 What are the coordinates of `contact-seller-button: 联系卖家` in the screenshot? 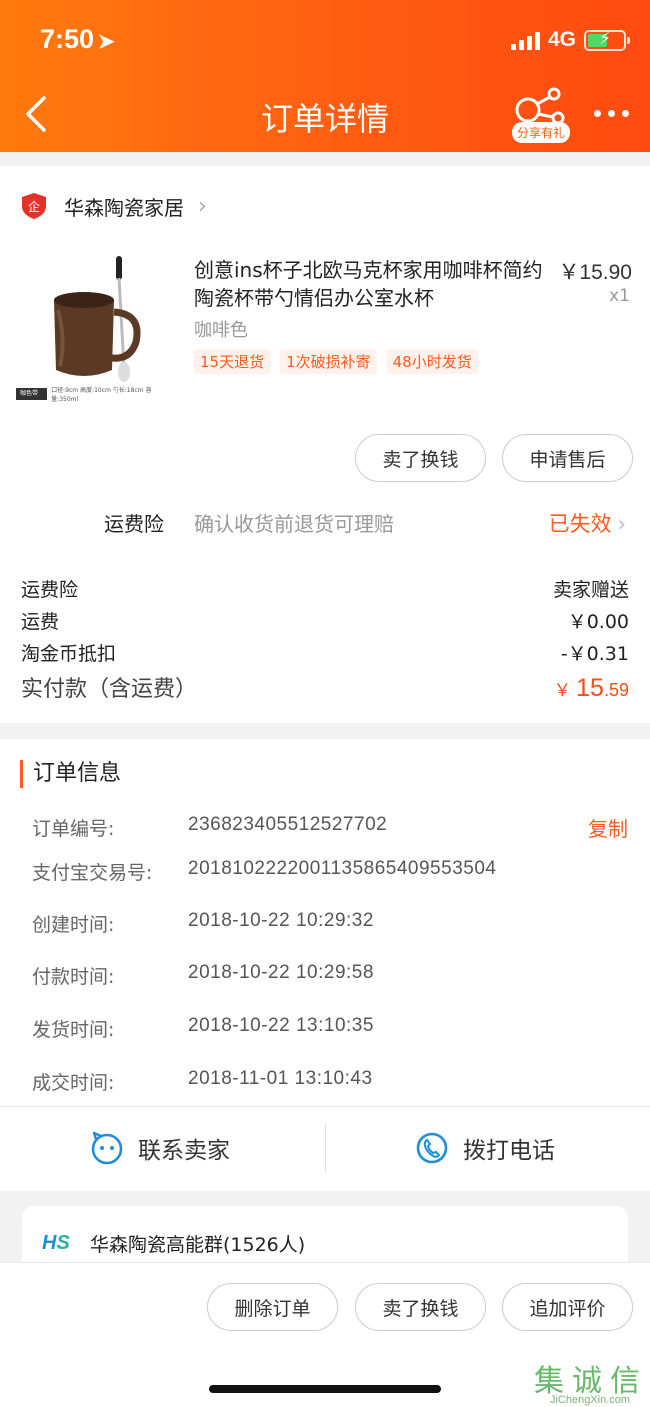 It's located at (160, 1148).